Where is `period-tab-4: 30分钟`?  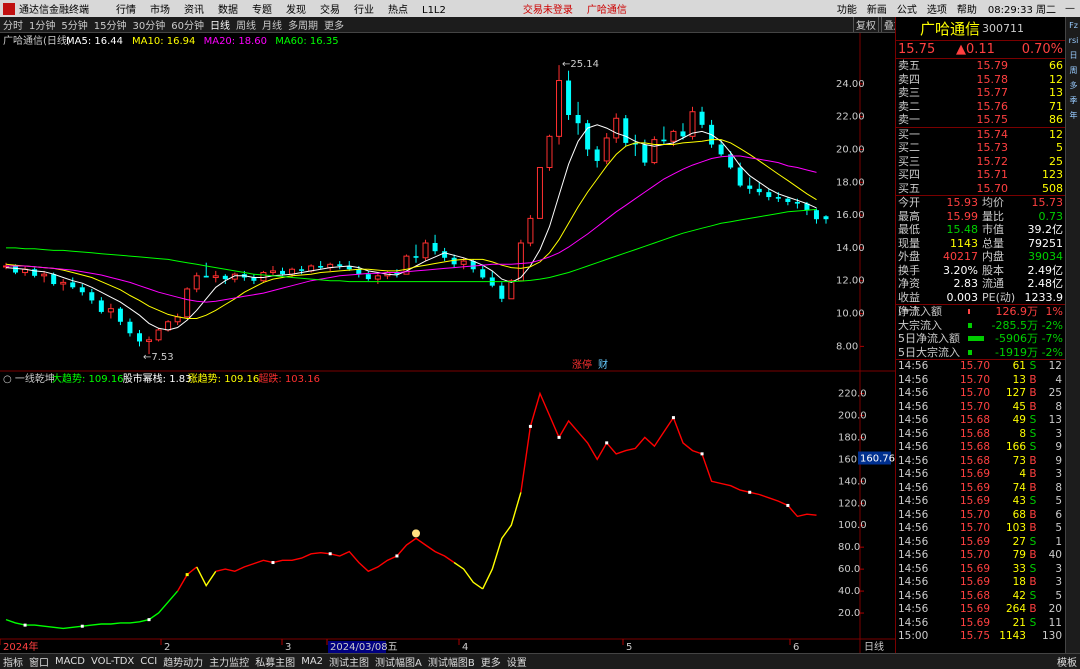 period-tab-4: 30分钟 is located at coordinates (148, 24).